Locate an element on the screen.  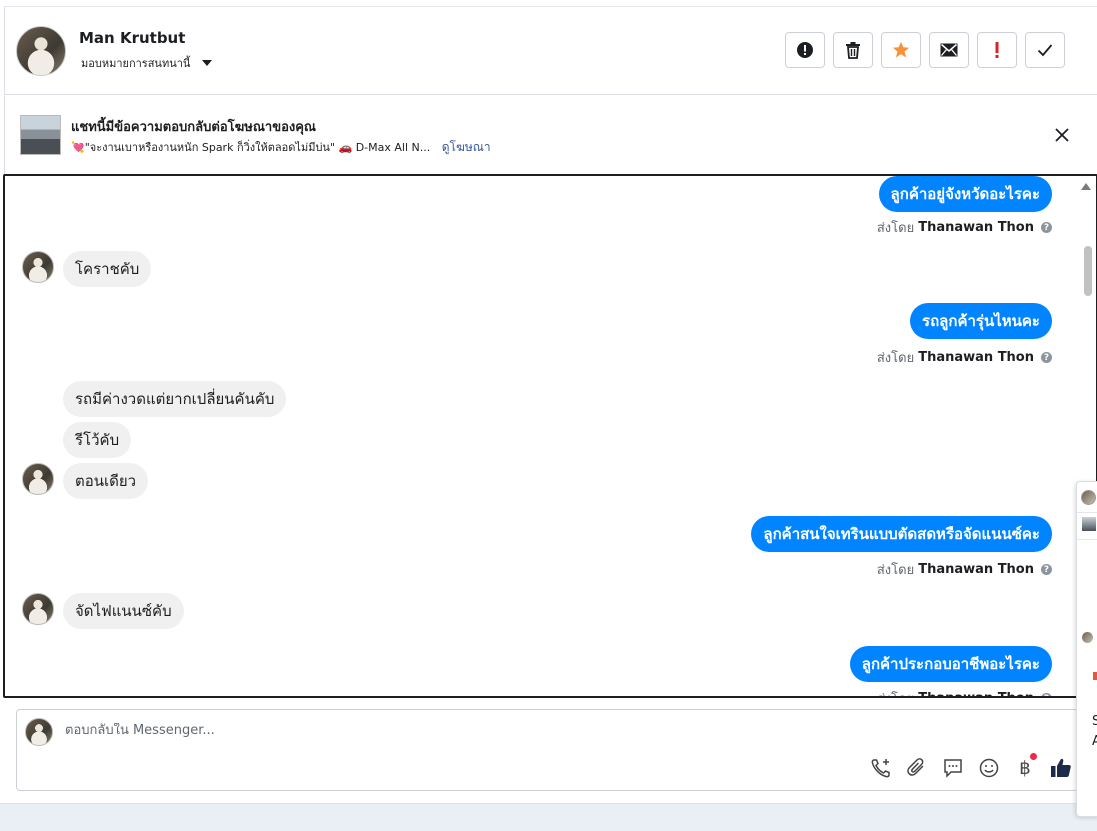
scroll-up-arrow-icon is located at coordinates (1086, 186).